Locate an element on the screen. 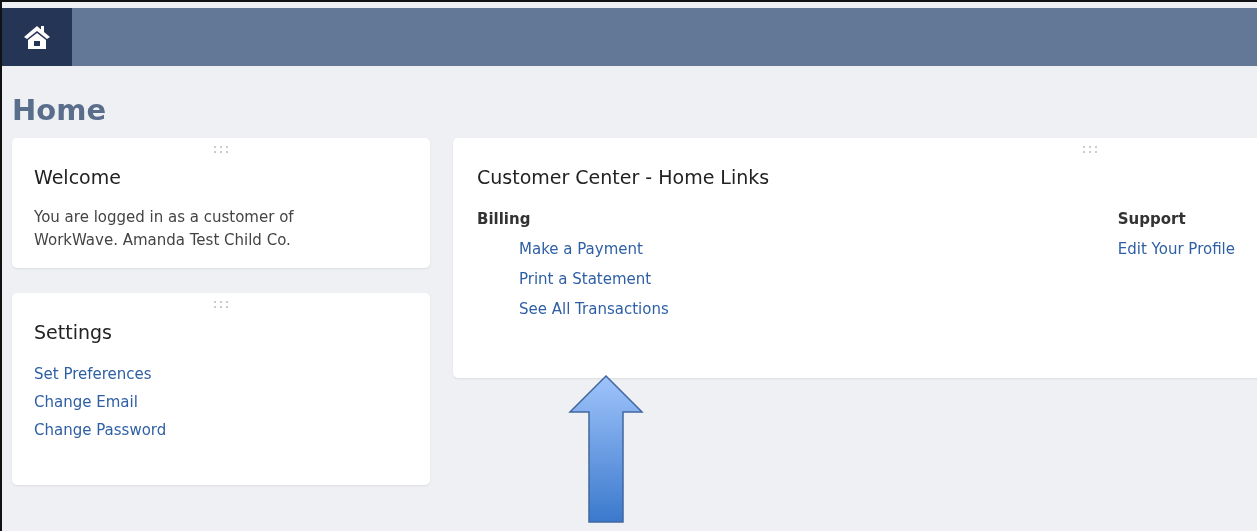 This screenshot has width=1257, height=531. card-title: Customer Center - Home Links is located at coordinates (624, 177).